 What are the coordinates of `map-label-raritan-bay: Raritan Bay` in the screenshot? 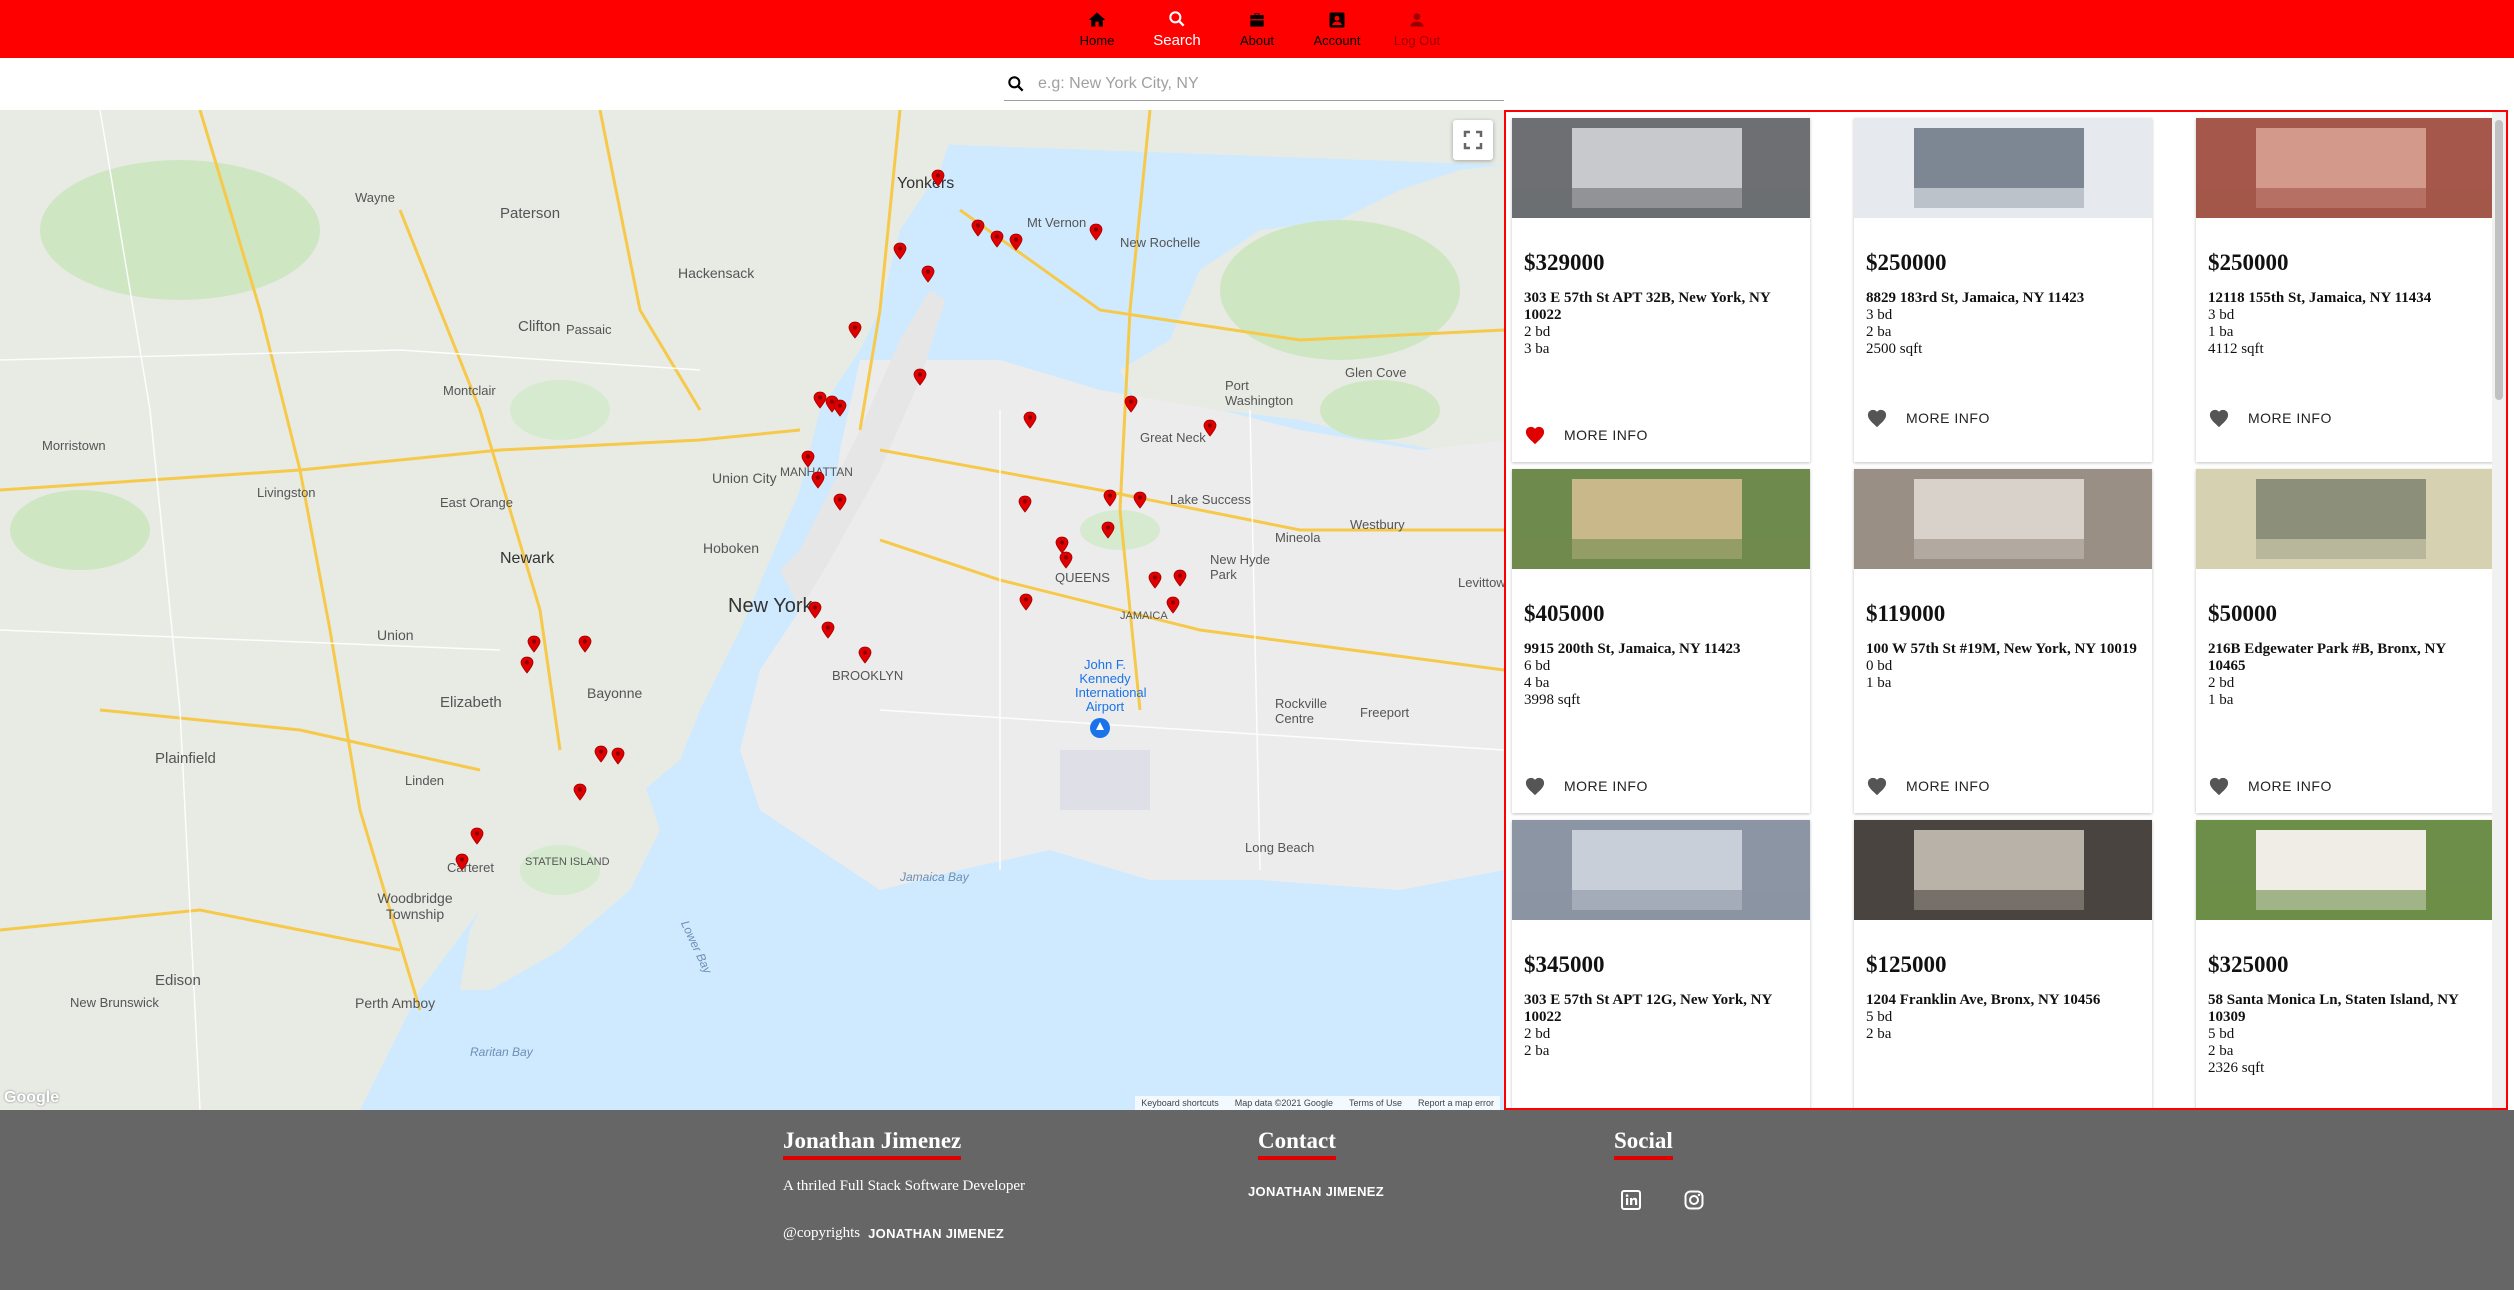 It's located at (501, 1052).